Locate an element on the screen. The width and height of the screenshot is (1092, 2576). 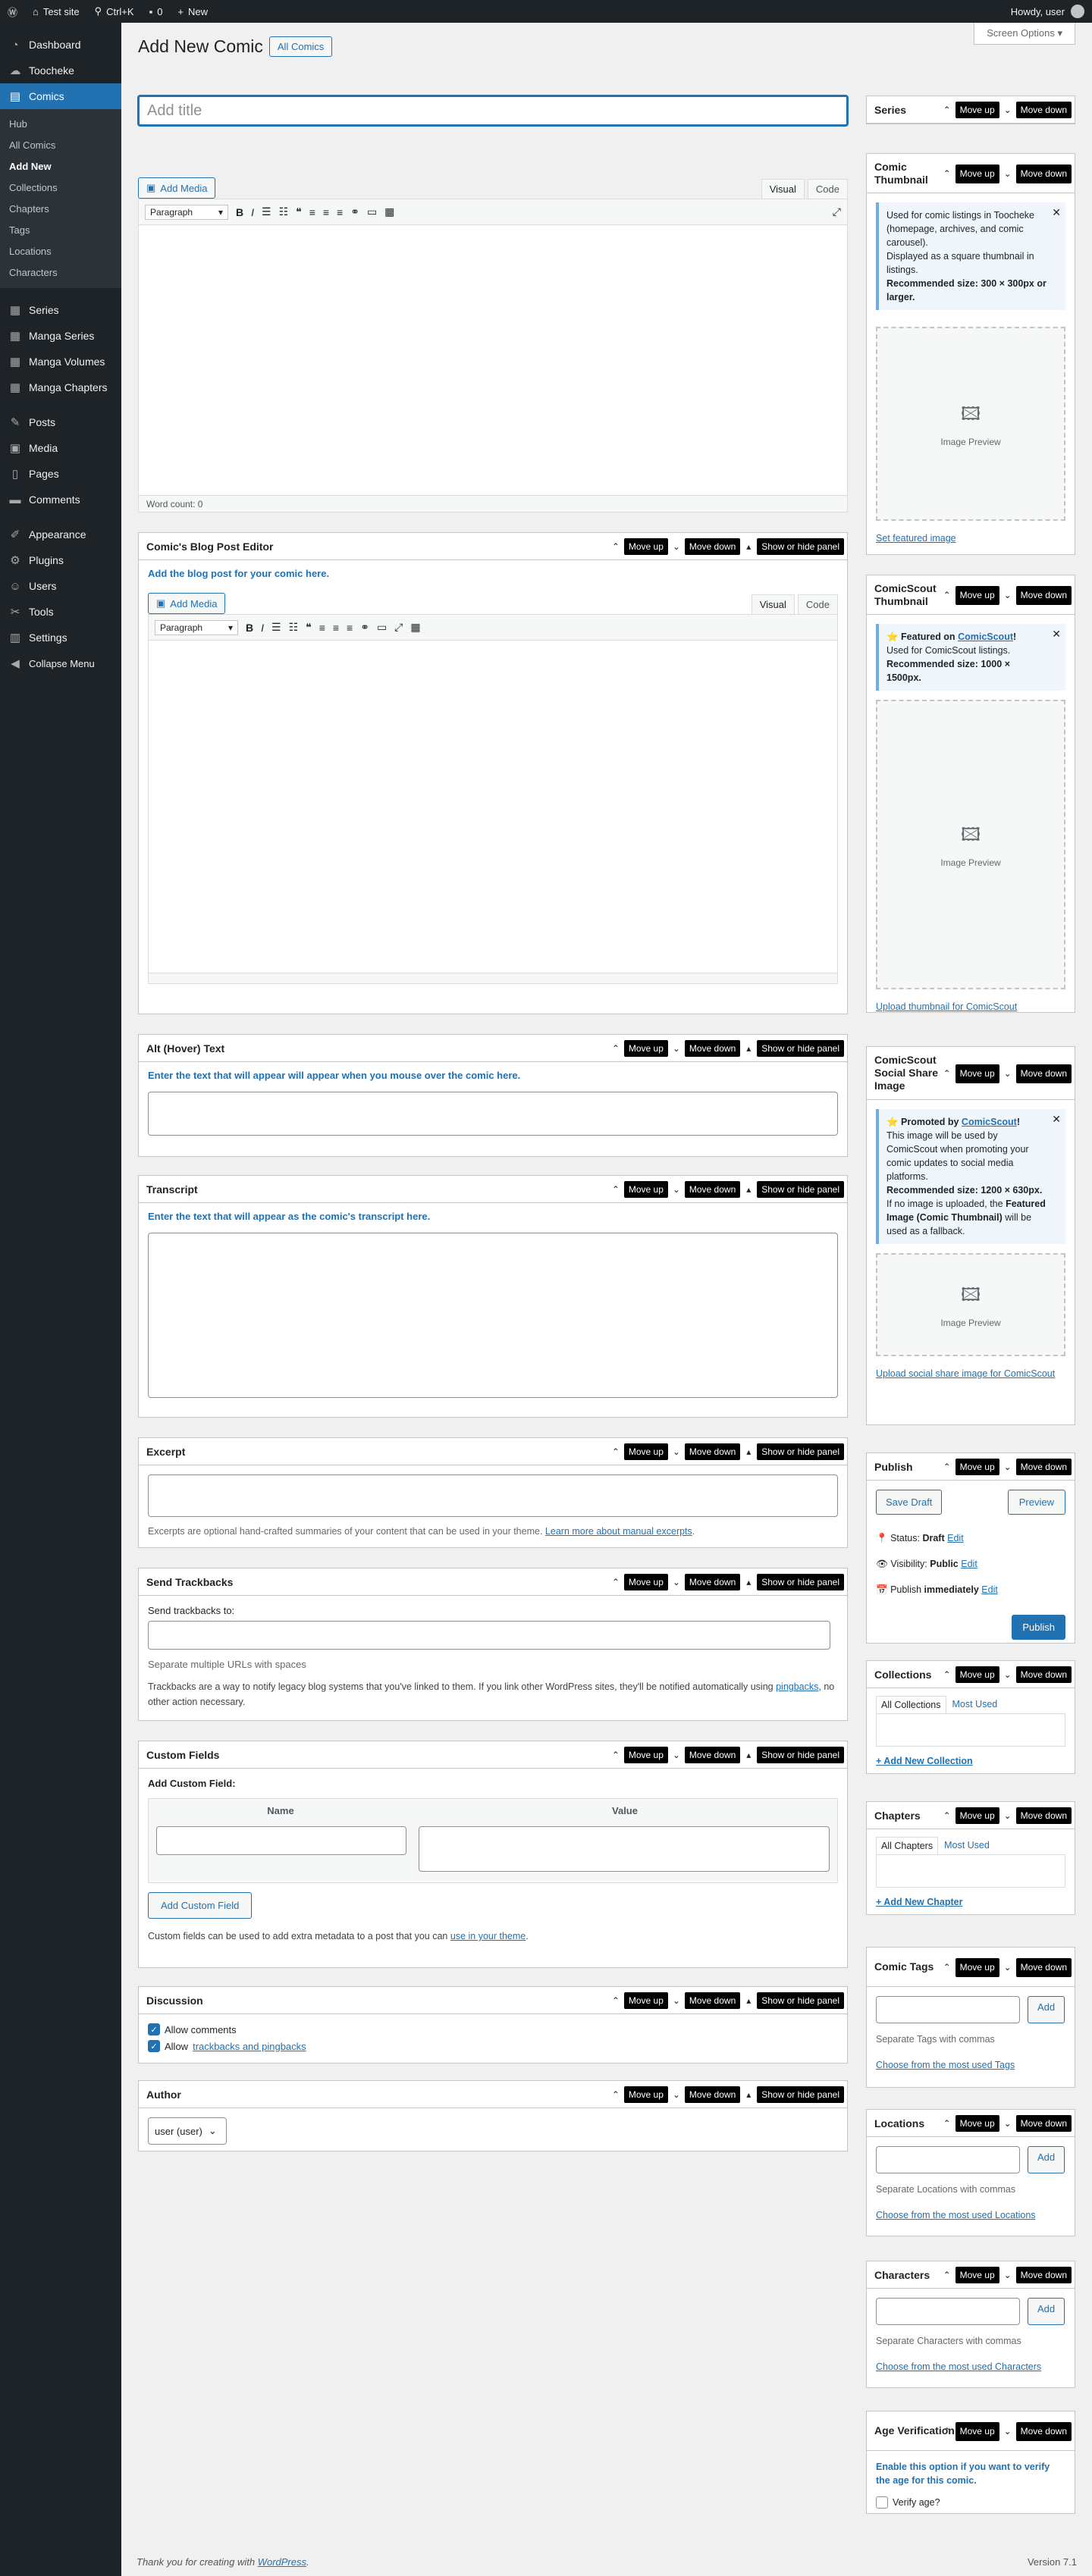
blog-tab-code: Code is located at coordinates (817, 604).